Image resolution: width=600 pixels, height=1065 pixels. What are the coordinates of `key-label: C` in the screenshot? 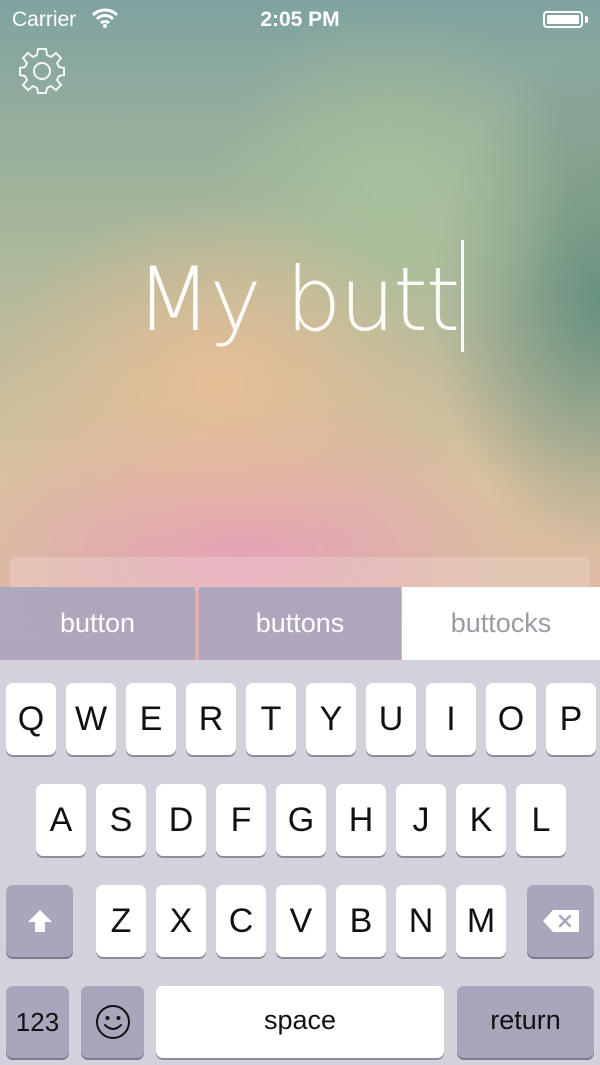 It's located at (241, 921).